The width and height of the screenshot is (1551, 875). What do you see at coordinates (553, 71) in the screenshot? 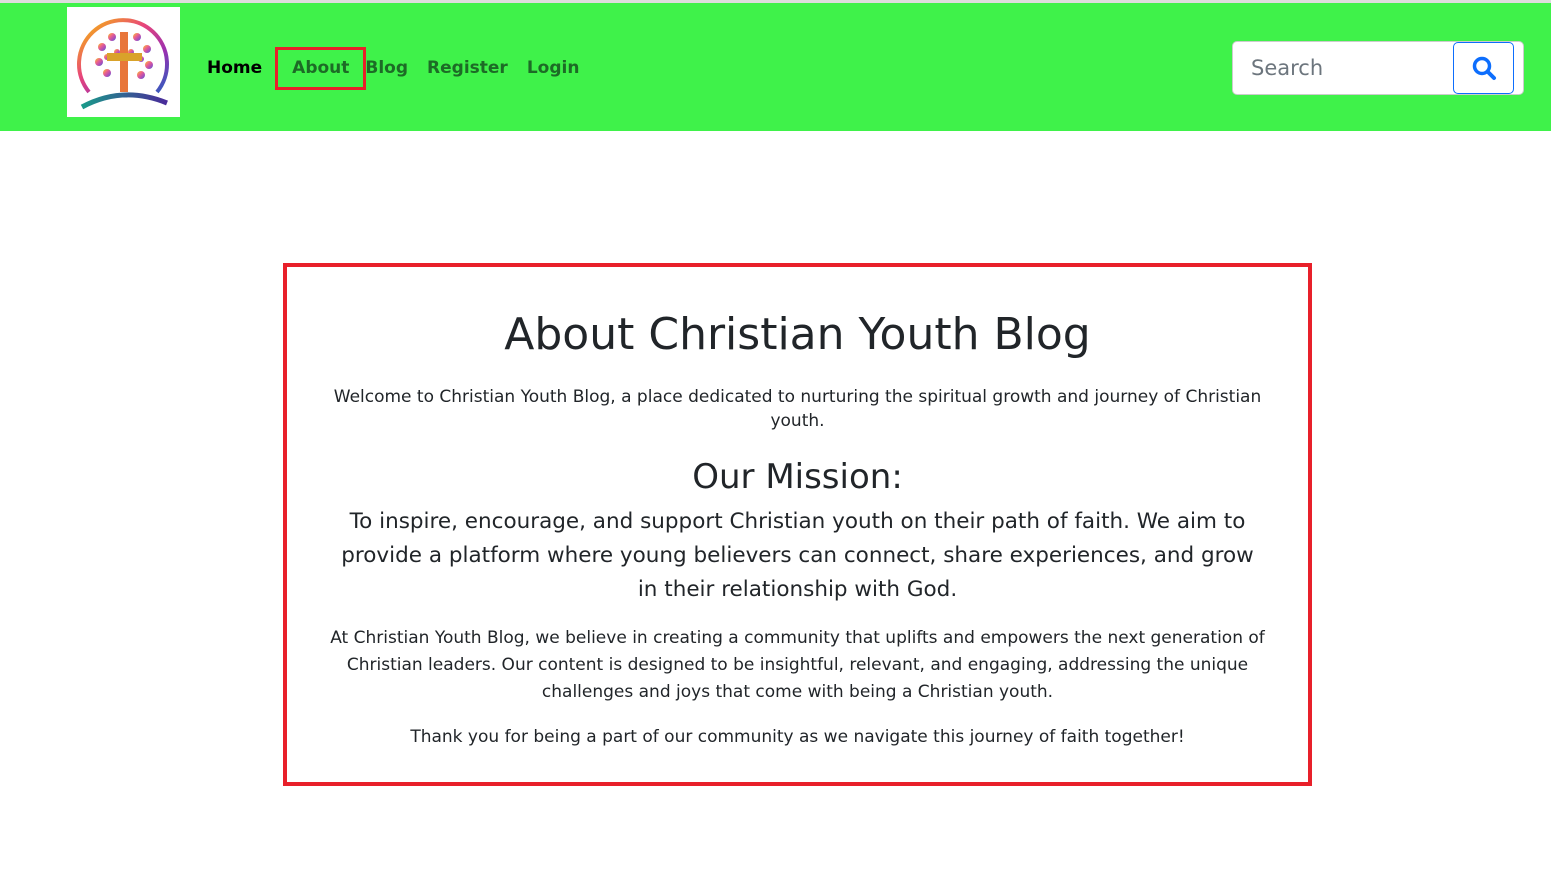
I see `nav-login: Login` at bounding box center [553, 71].